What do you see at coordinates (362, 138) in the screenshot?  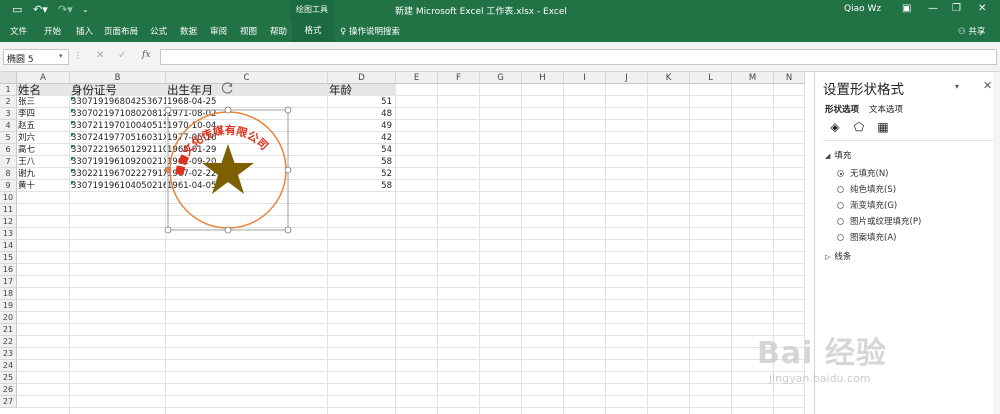 I see `table-cell: 42` at bounding box center [362, 138].